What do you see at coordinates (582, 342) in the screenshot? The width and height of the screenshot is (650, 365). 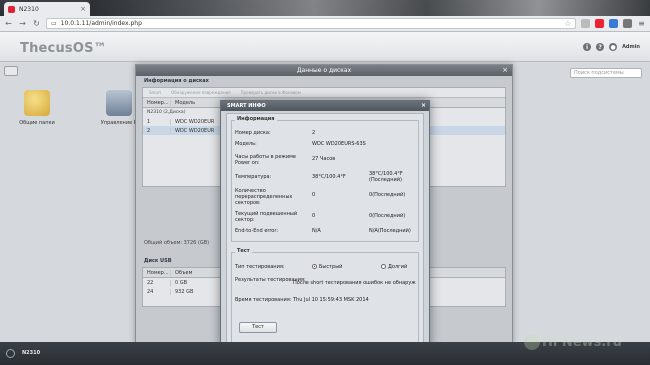 I see `watermark: Hi News.ru` at bounding box center [582, 342].